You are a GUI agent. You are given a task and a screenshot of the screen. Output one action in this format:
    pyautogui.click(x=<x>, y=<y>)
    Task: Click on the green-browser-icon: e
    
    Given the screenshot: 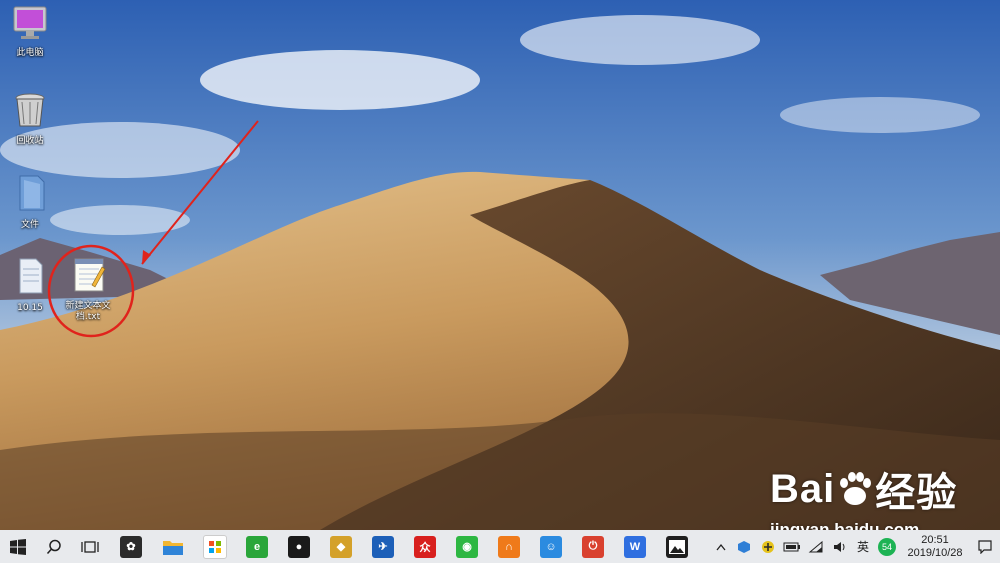 What is the action you would take?
    pyautogui.click(x=257, y=546)
    